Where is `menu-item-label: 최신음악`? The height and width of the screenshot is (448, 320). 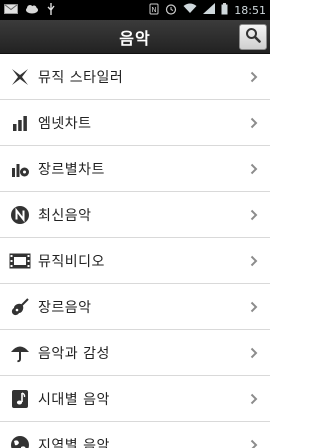
menu-item-label: 최신음악 is located at coordinates (65, 215).